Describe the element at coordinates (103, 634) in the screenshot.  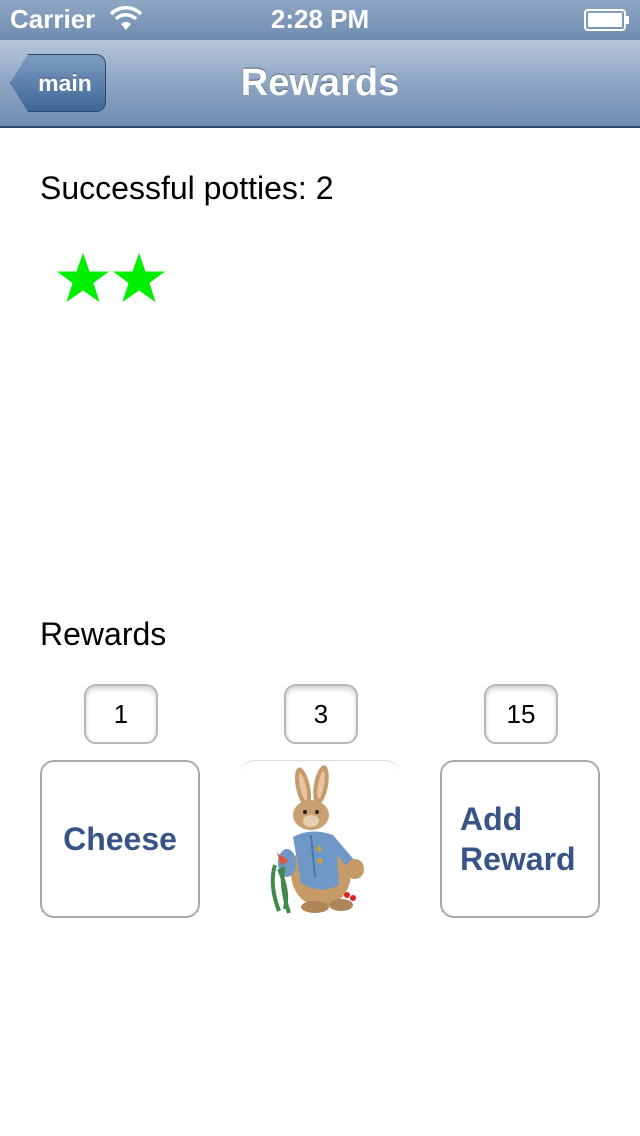
I see `rewards-heading: Rewards` at that location.